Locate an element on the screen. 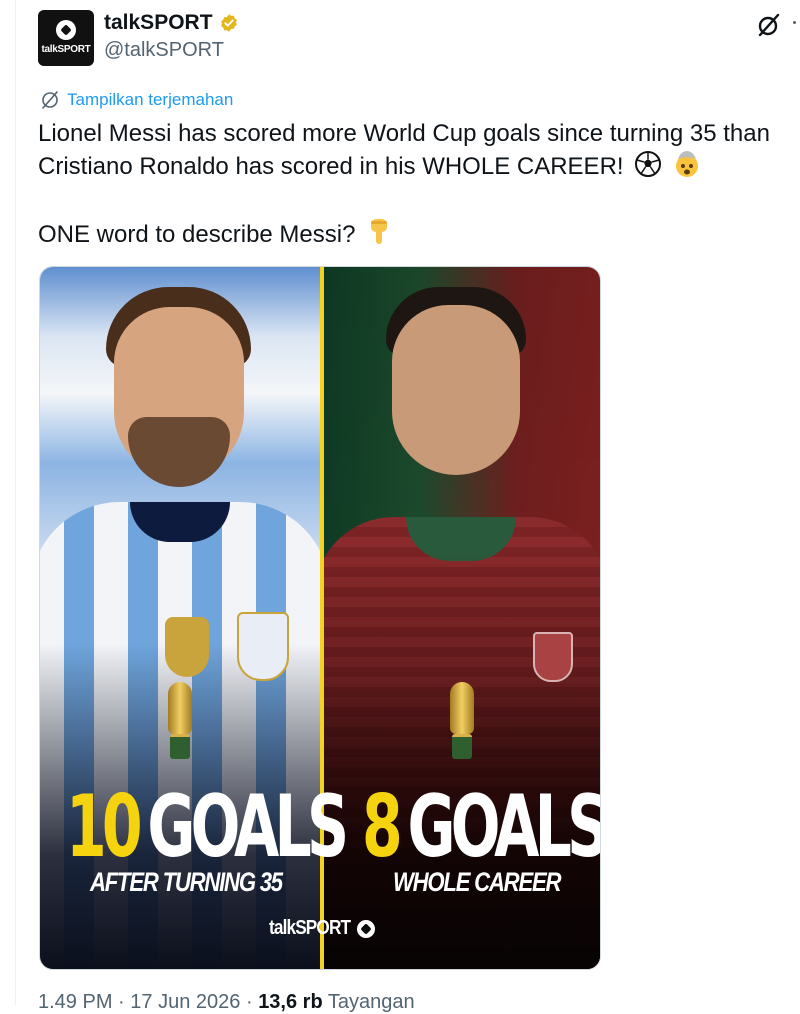  account-name: talkSPORT is located at coordinates (158, 23).